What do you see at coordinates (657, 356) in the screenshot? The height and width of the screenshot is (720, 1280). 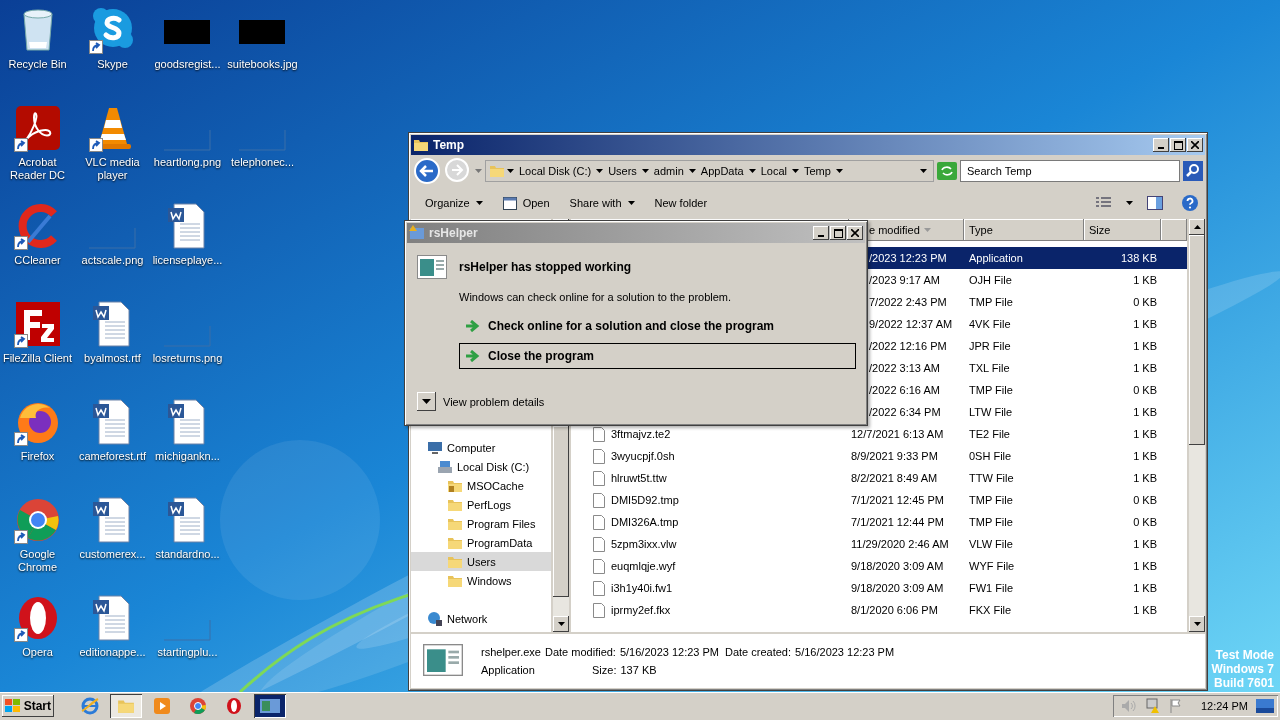 I see `command-link: Close the program` at bounding box center [657, 356].